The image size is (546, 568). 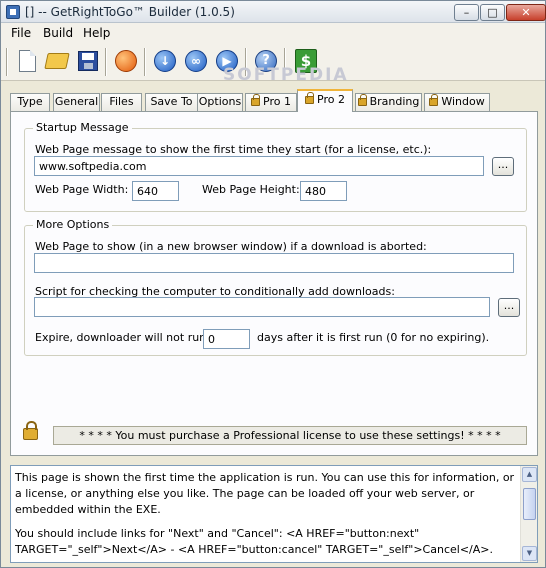 What do you see at coordinates (226, 339) in the screenshot?
I see `expire-days-input: 0` at bounding box center [226, 339].